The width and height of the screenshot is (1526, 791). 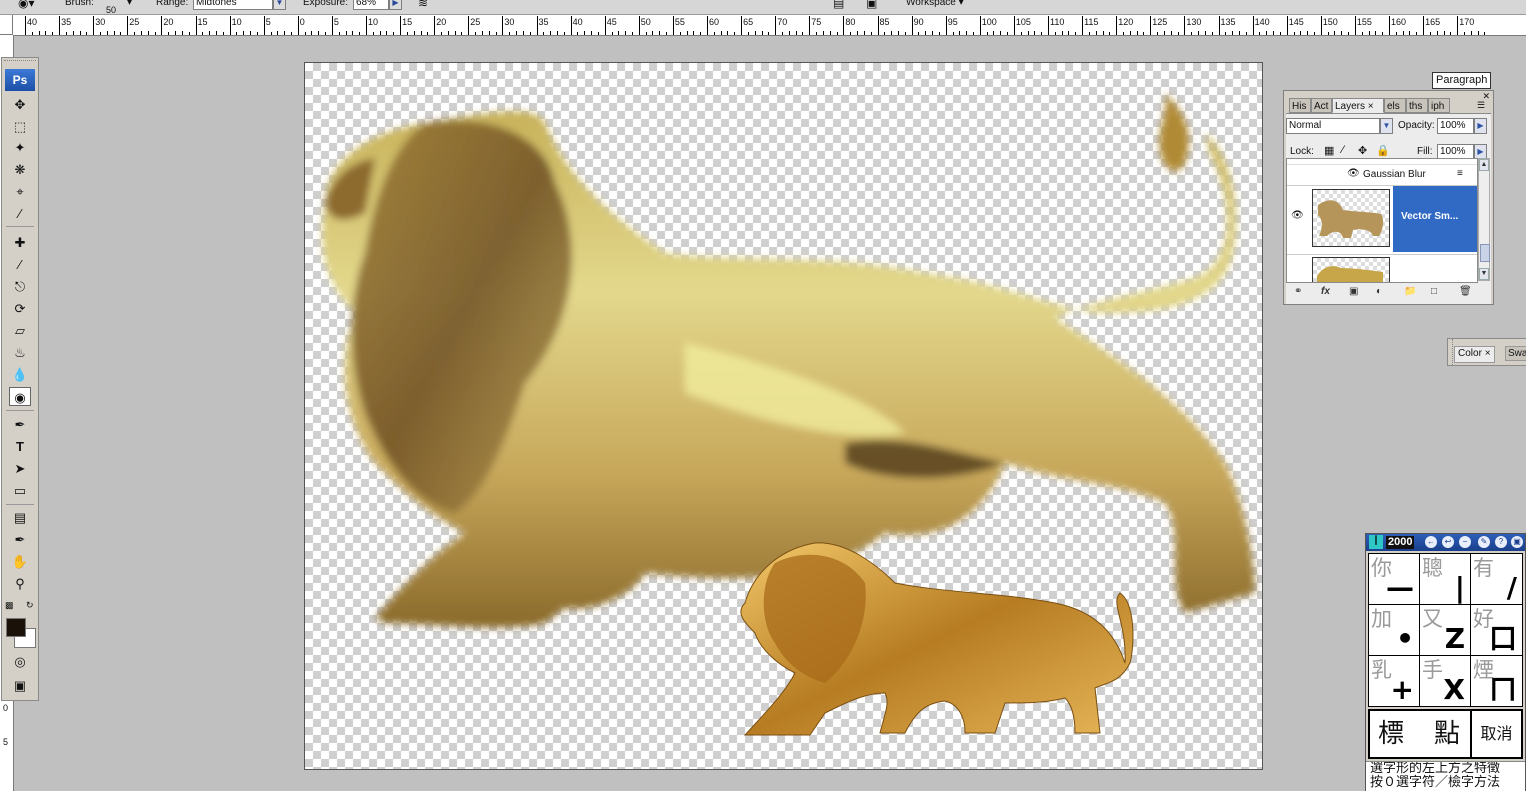 What do you see at coordinates (233, 5) in the screenshot?
I see `range-select: Midtones` at bounding box center [233, 5].